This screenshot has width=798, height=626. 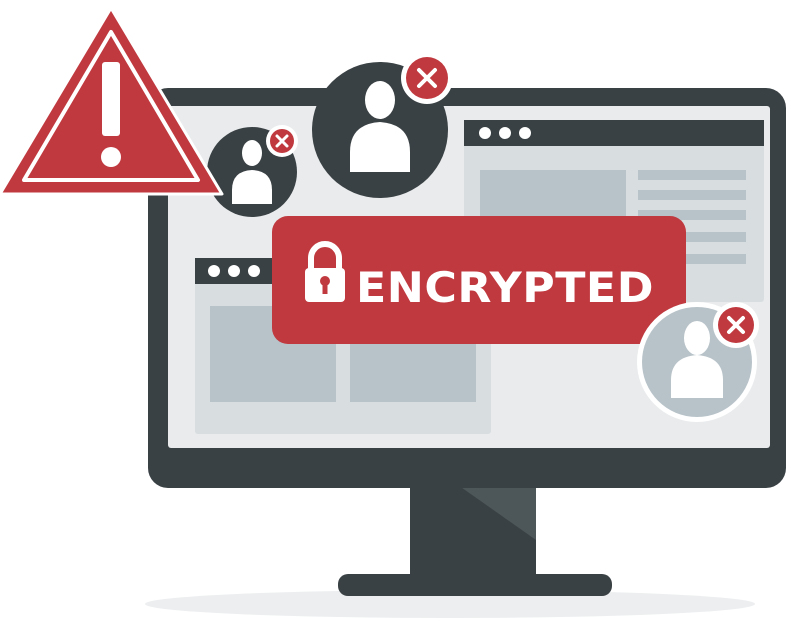 What do you see at coordinates (505, 287) in the screenshot?
I see `badge-label: ENCRYPTED` at bounding box center [505, 287].